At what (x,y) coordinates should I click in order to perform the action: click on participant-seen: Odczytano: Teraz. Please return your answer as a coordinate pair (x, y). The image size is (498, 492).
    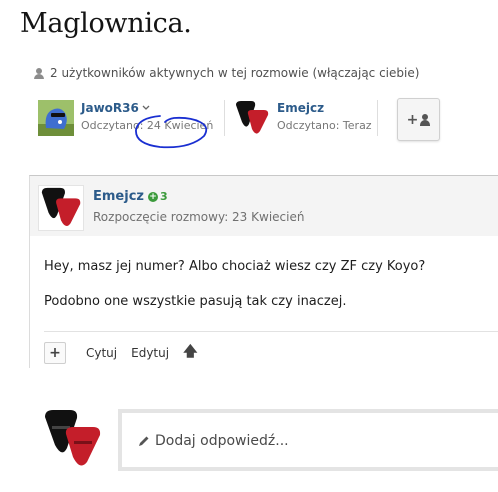
    Looking at the image, I should click on (324, 125).